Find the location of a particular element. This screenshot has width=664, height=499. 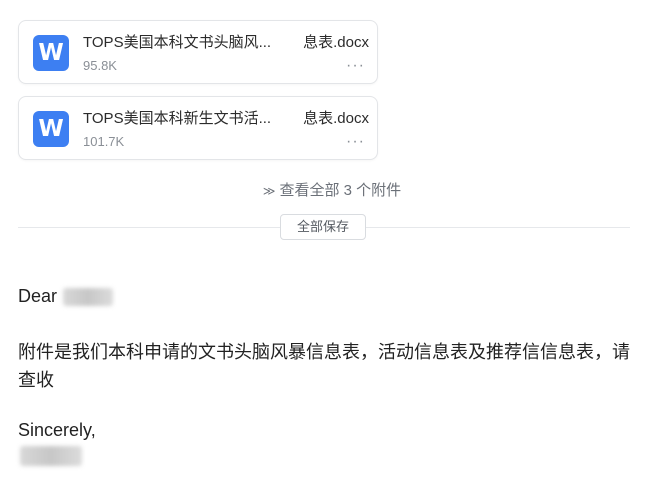

double-chevron-down-icon: ≫ is located at coordinates (269, 191).